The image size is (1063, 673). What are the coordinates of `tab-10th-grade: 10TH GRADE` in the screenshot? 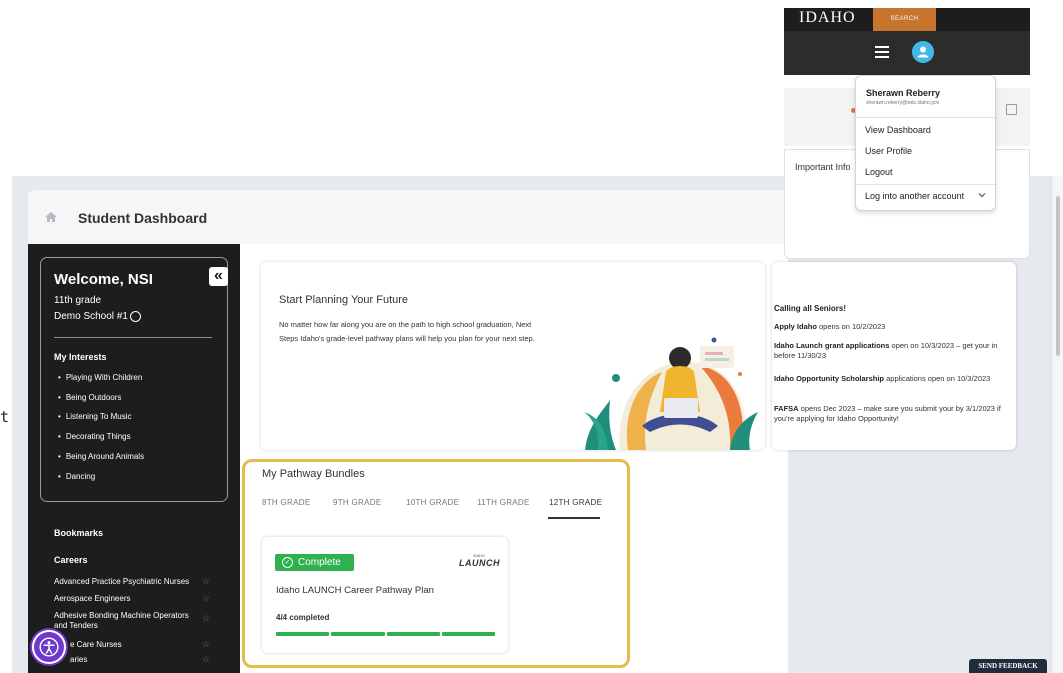 It's located at (432, 502).